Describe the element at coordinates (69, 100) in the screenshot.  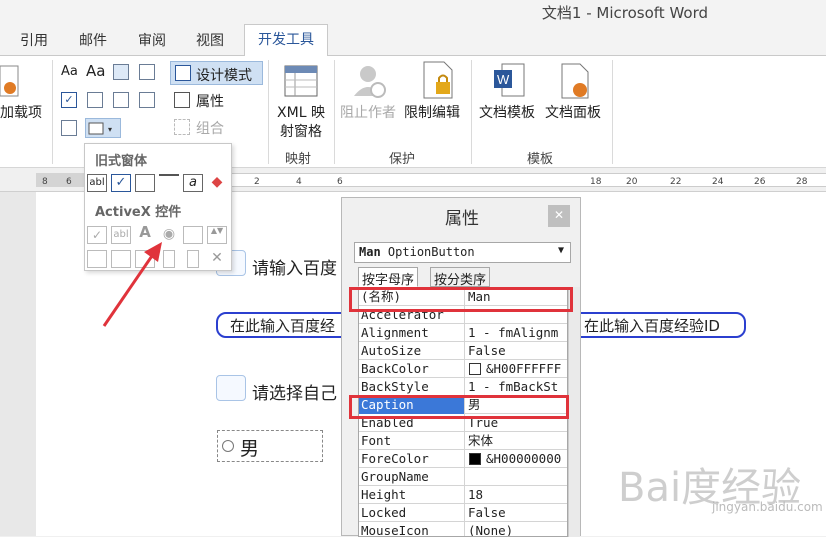
I see `checkbox-control-icon: ✓` at that location.